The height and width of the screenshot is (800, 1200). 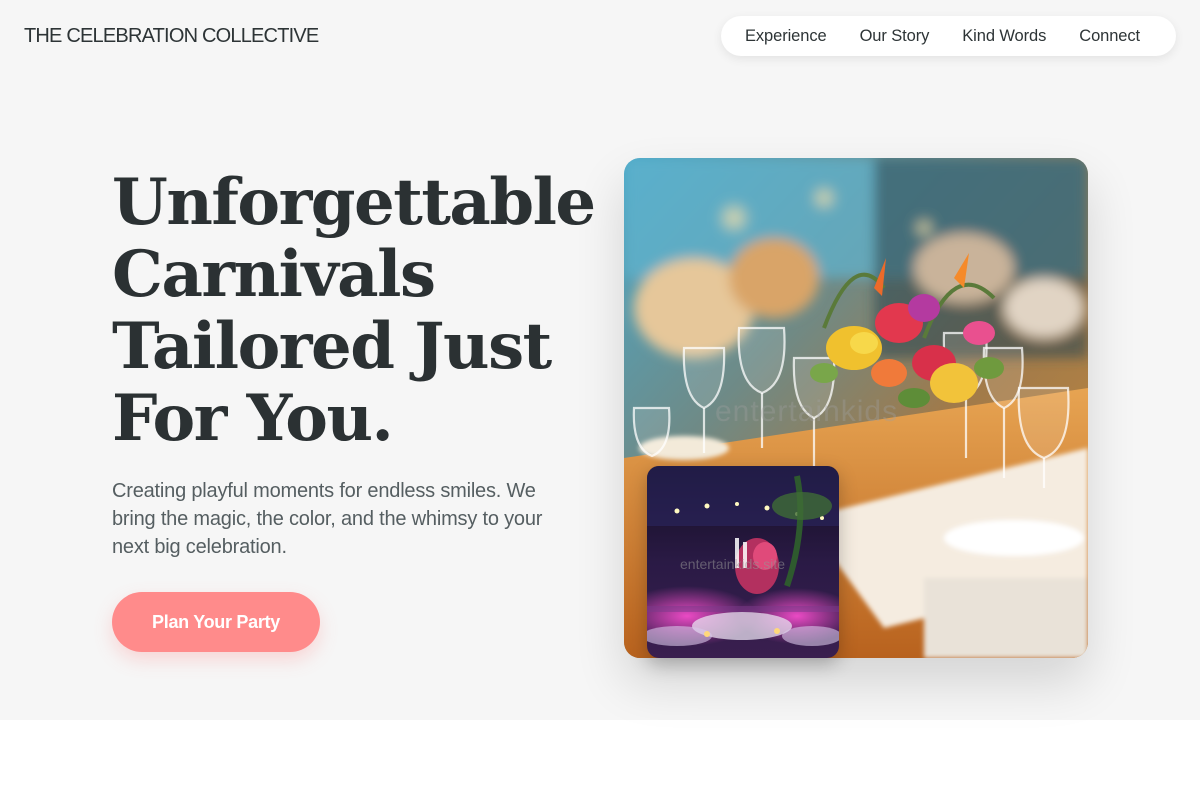 What do you see at coordinates (1004, 36) in the screenshot?
I see `nav-item-kind-words: Kind Words` at bounding box center [1004, 36].